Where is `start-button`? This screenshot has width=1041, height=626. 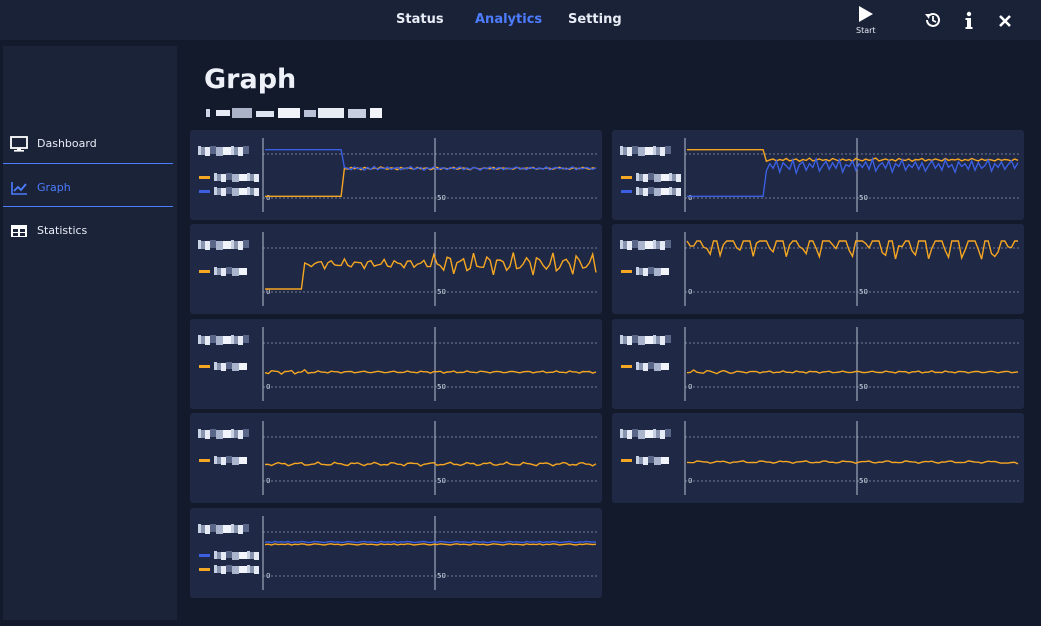
start-button is located at coordinates (865, 16).